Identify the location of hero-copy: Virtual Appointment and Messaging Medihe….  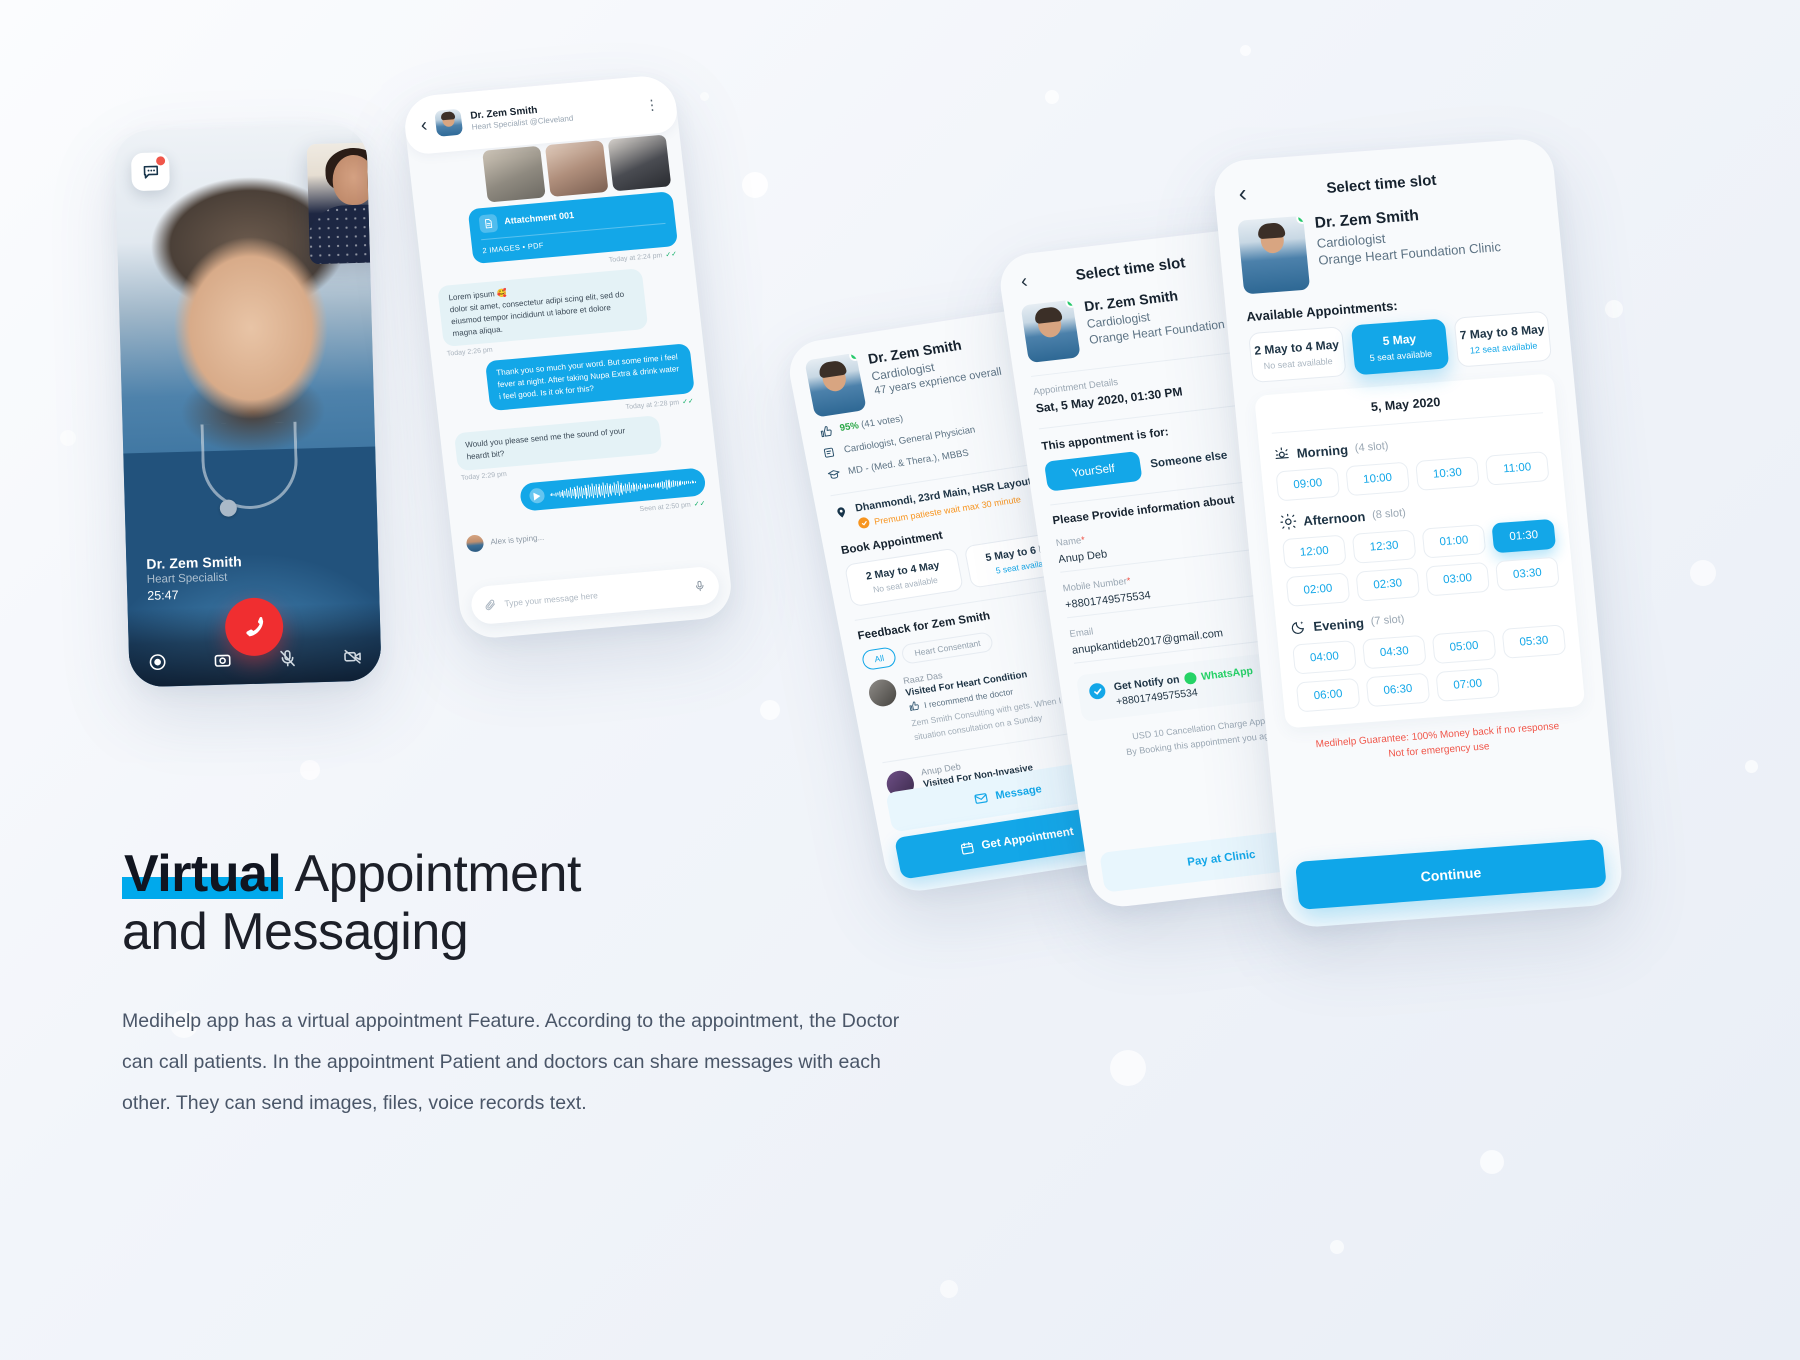
(532, 984).